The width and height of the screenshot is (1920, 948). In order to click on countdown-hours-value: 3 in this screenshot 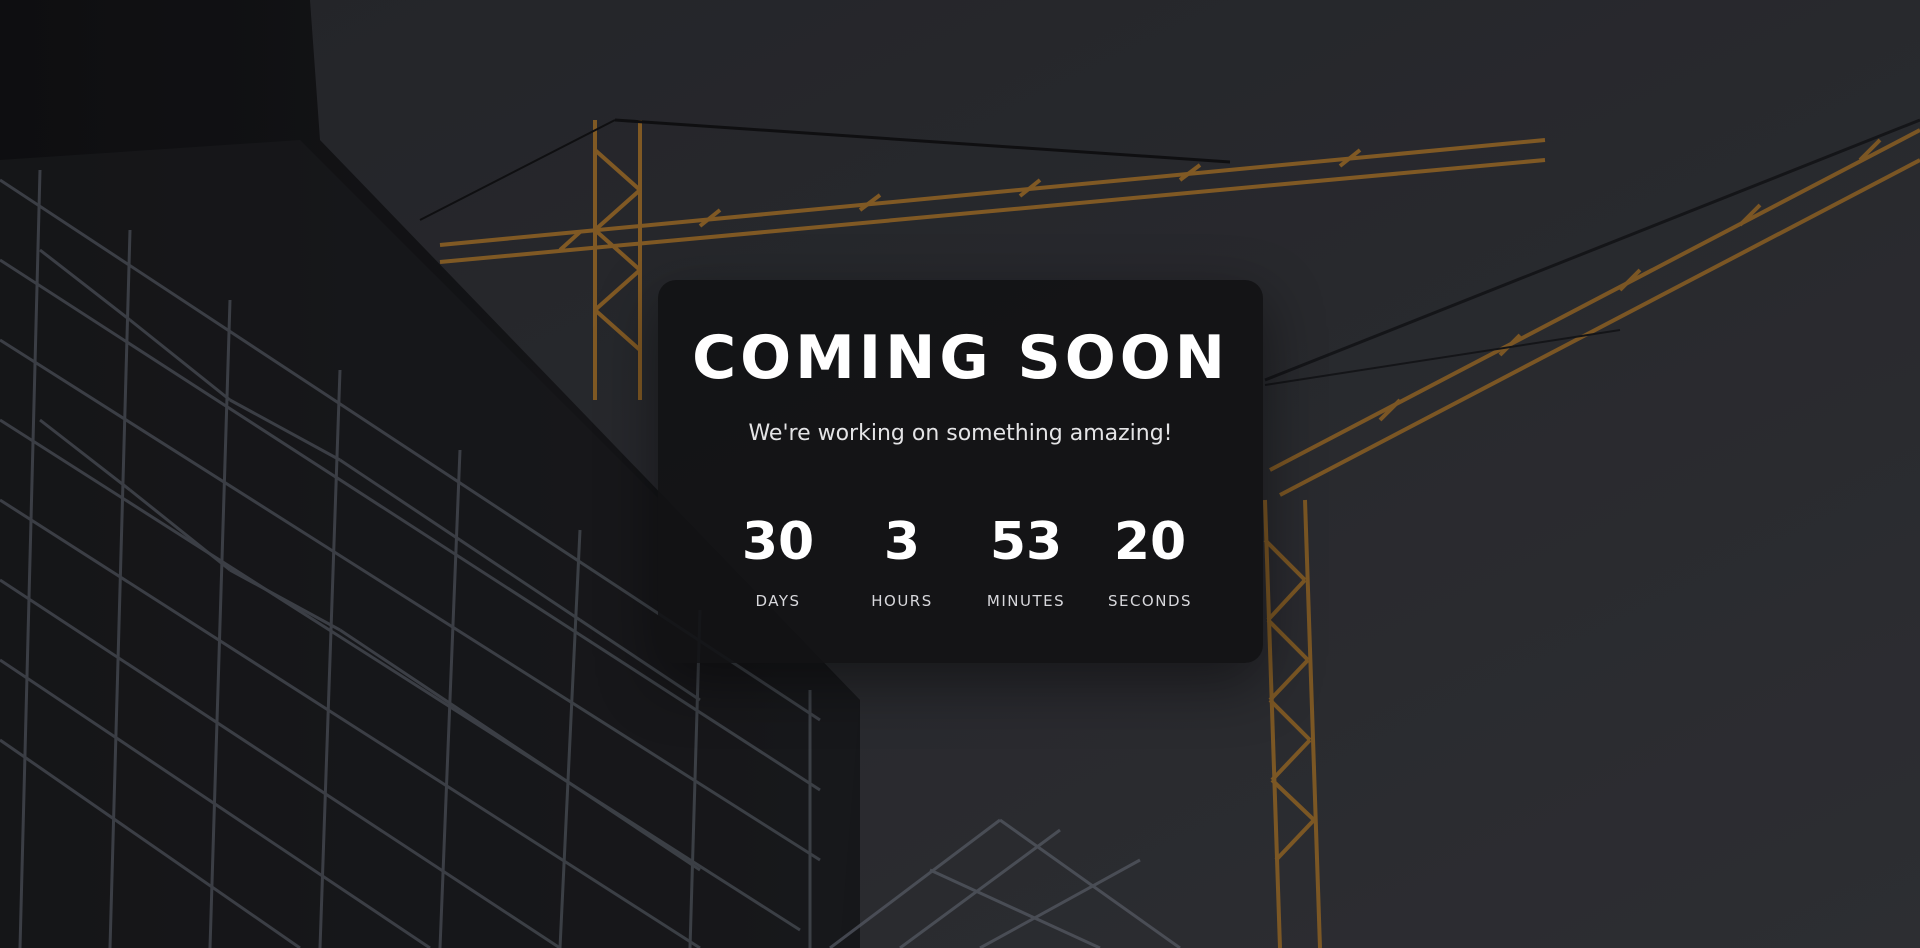, I will do `click(902, 542)`.